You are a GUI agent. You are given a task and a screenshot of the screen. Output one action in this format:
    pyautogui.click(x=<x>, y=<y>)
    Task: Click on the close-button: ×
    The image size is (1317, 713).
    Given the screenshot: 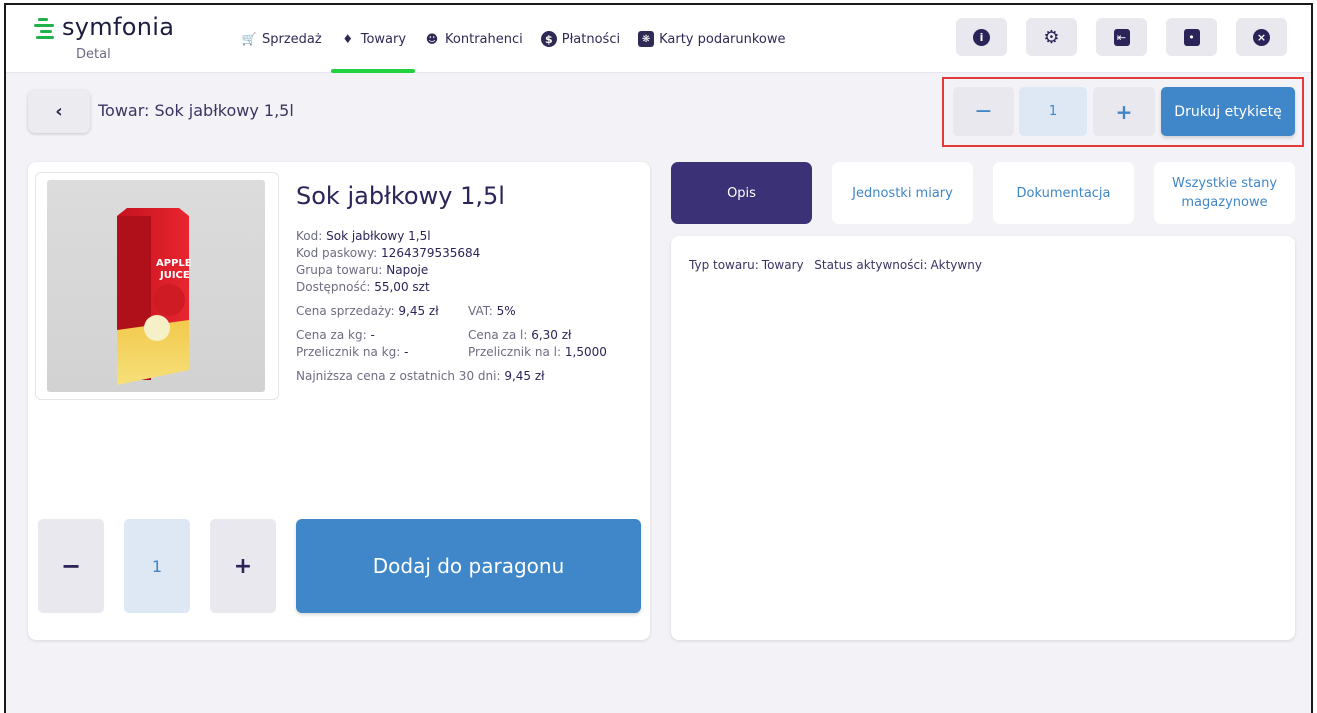 What is the action you would take?
    pyautogui.click(x=1261, y=37)
    